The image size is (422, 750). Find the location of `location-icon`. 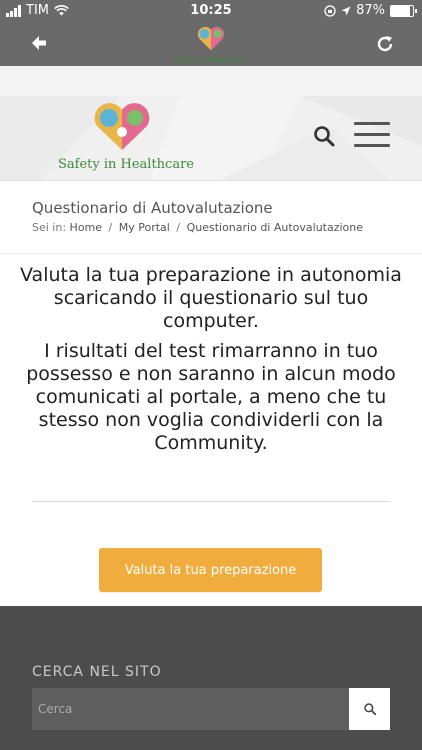

location-icon is located at coordinates (346, 10).